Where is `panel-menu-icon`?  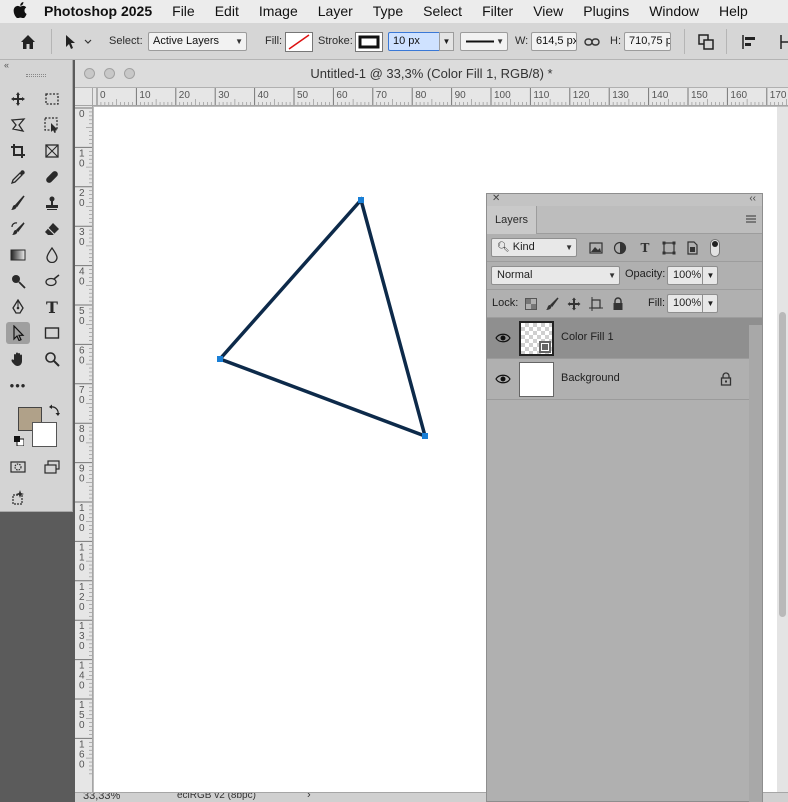
panel-menu-icon is located at coordinates (751, 219).